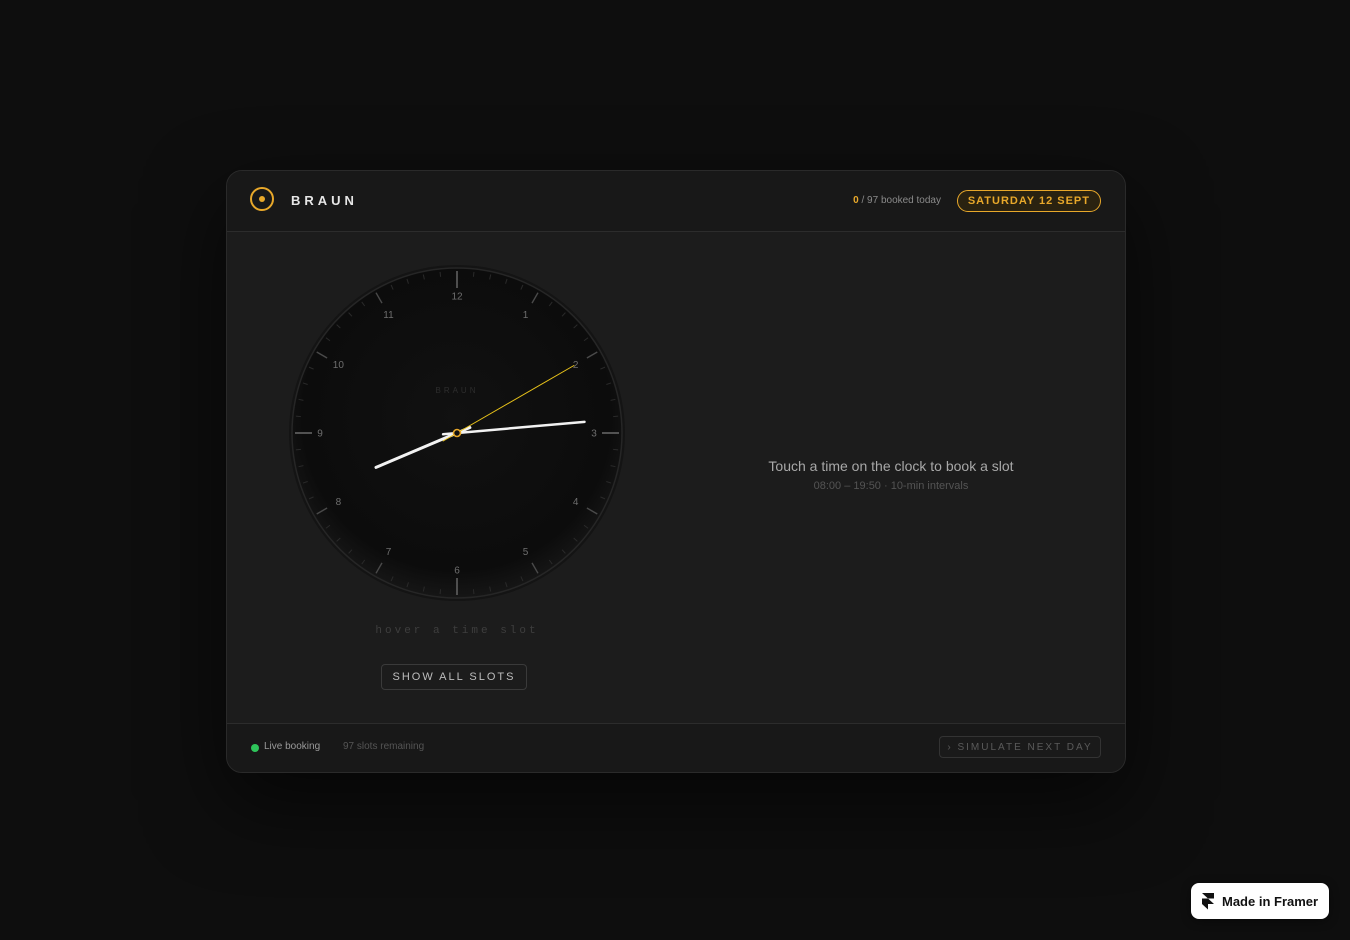  I want to click on simulate-next-day-button: › SIMULATE NEXT DAY, so click(1020, 747).